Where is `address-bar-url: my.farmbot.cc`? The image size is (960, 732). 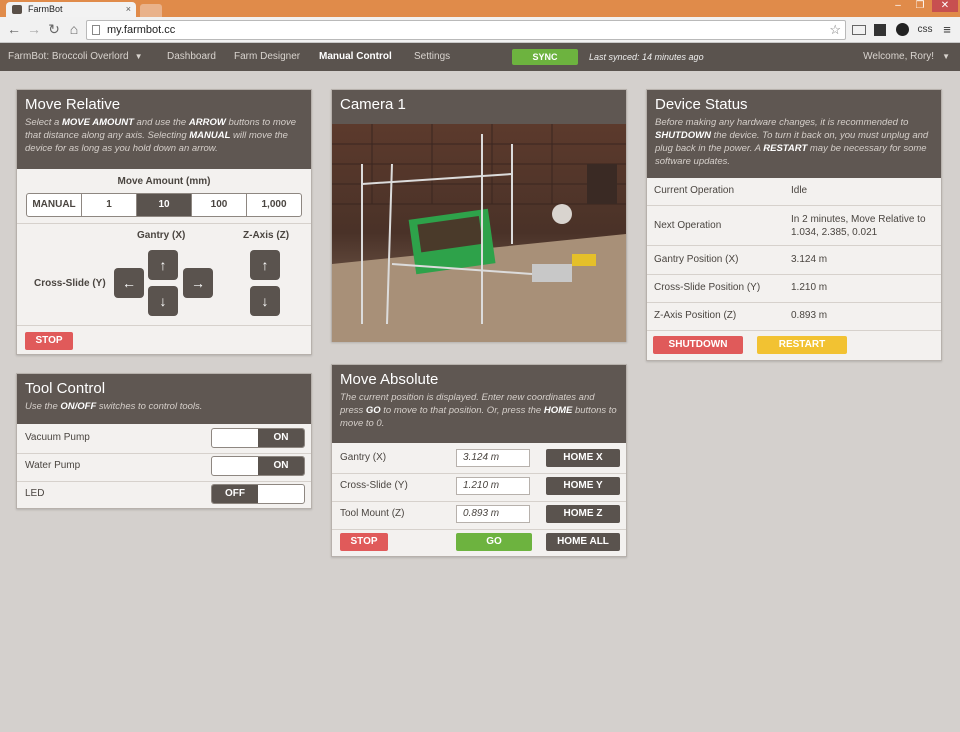
address-bar-url: my.farmbot.cc is located at coordinates (141, 30).